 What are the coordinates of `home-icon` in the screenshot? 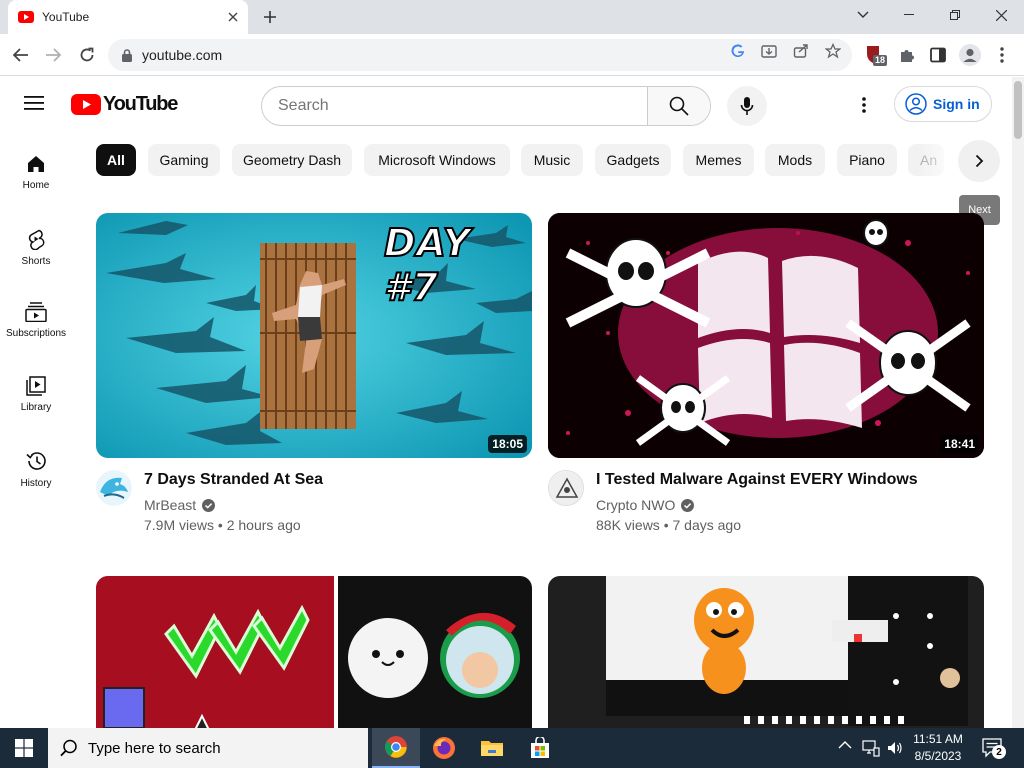 It's located at (36, 164).